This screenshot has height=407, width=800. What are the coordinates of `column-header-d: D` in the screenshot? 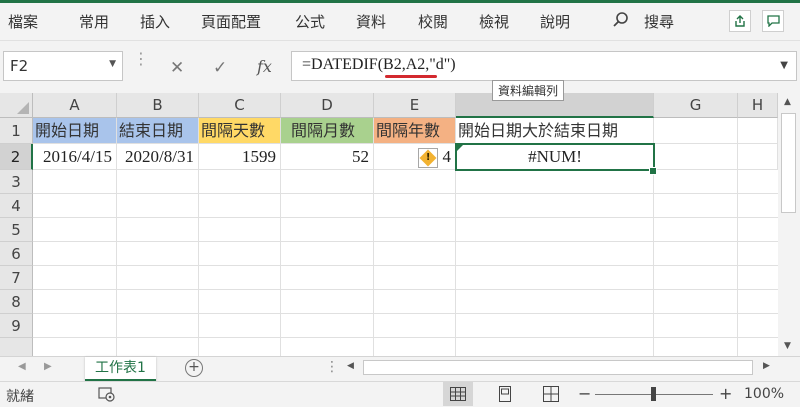 It's located at (327, 105).